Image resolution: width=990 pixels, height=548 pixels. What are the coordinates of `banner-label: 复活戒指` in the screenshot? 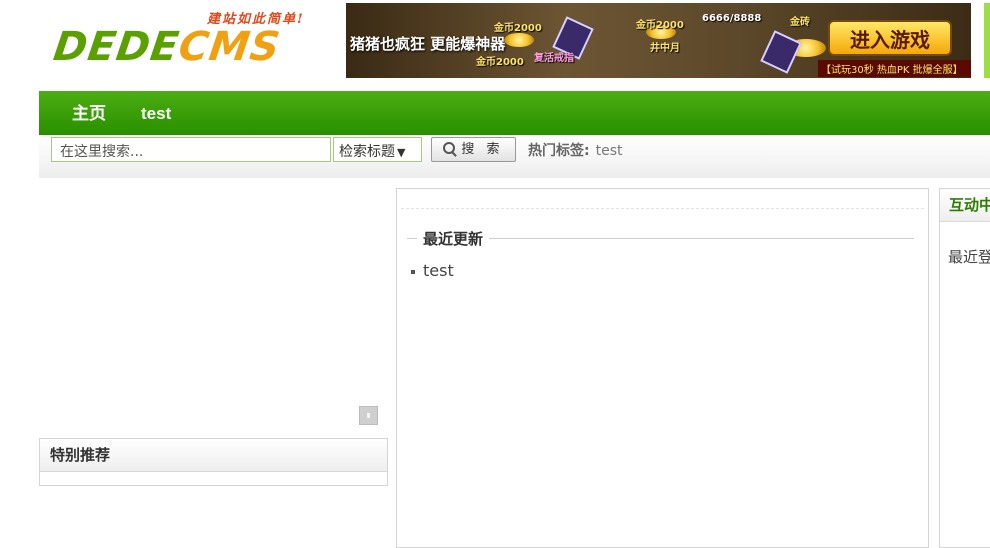 It's located at (554, 58).